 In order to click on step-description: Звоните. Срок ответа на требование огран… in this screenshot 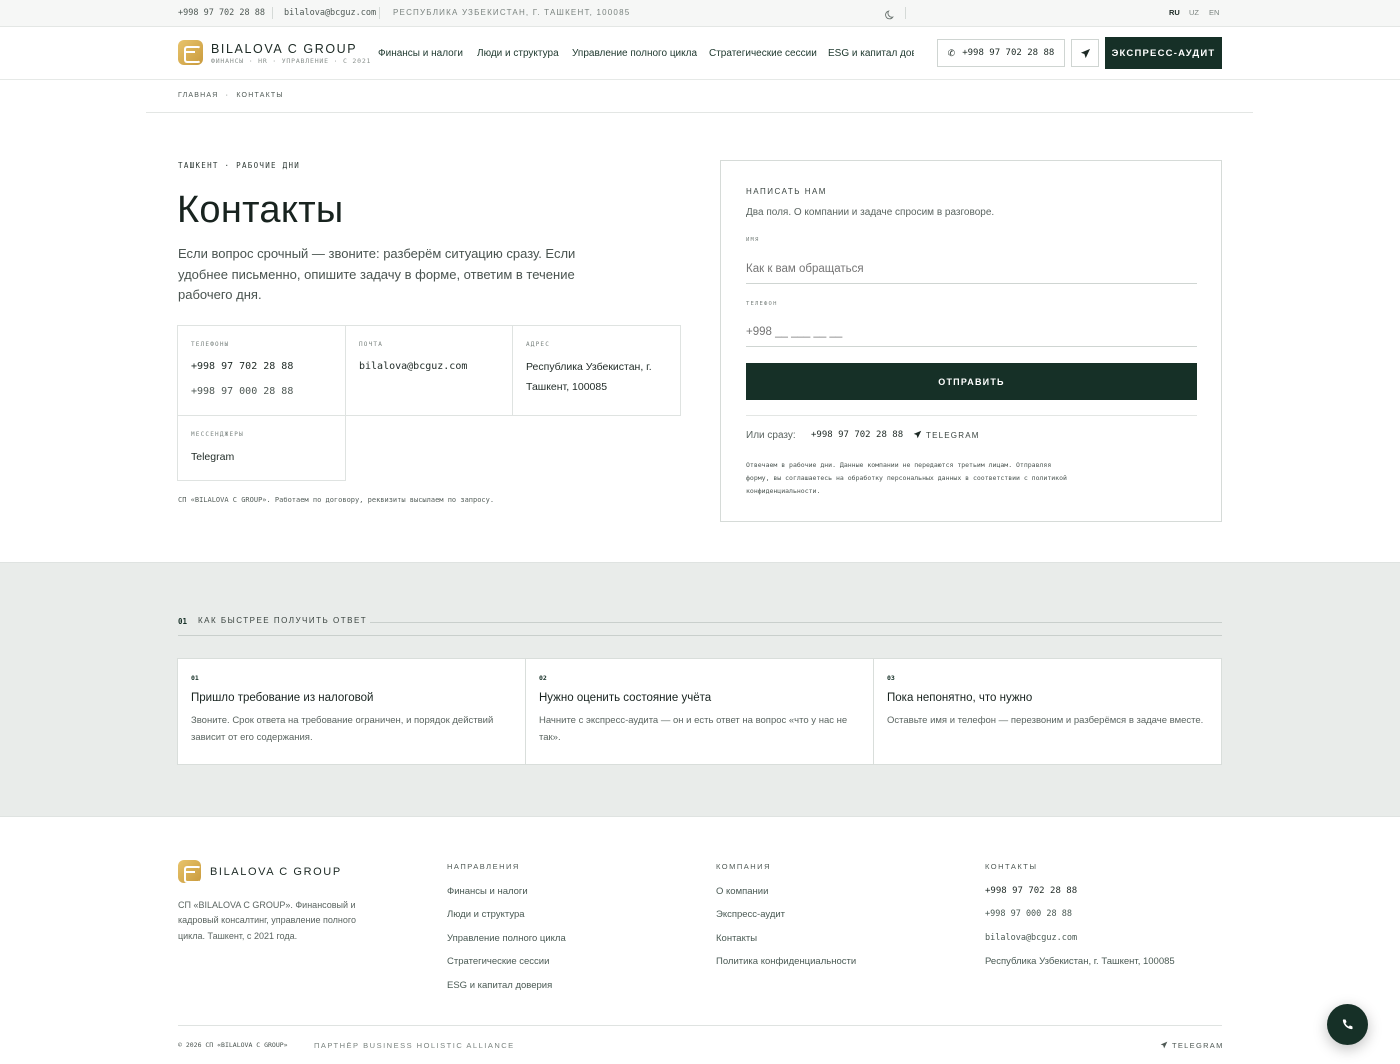, I will do `click(342, 729)`.